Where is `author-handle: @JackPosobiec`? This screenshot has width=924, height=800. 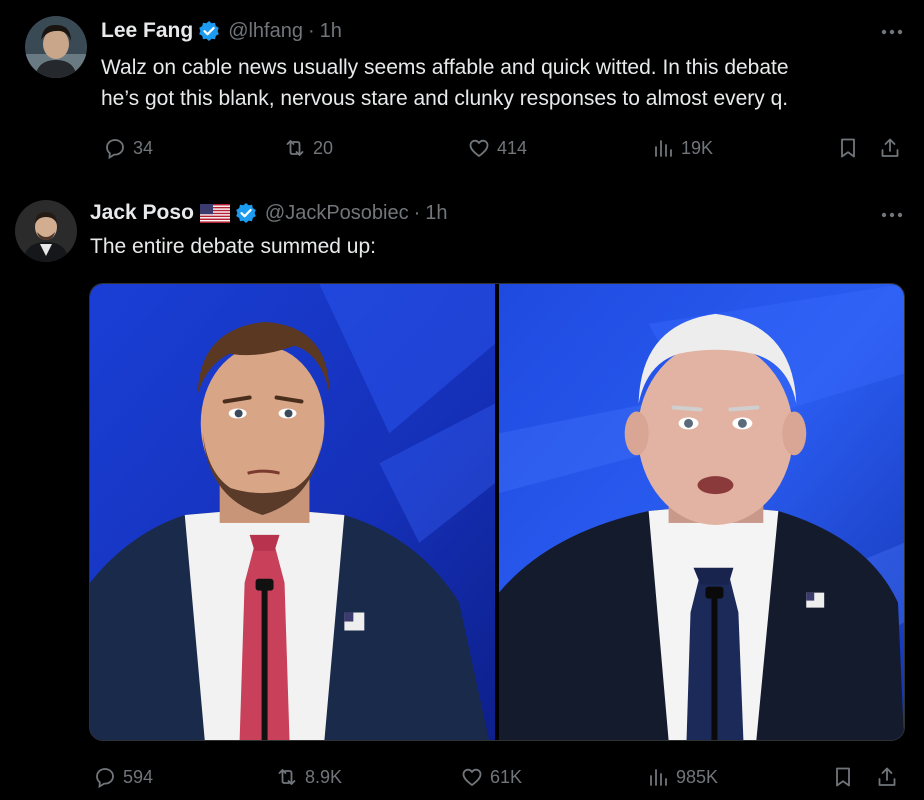 author-handle: @JackPosobiec is located at coordinates (337, 213).